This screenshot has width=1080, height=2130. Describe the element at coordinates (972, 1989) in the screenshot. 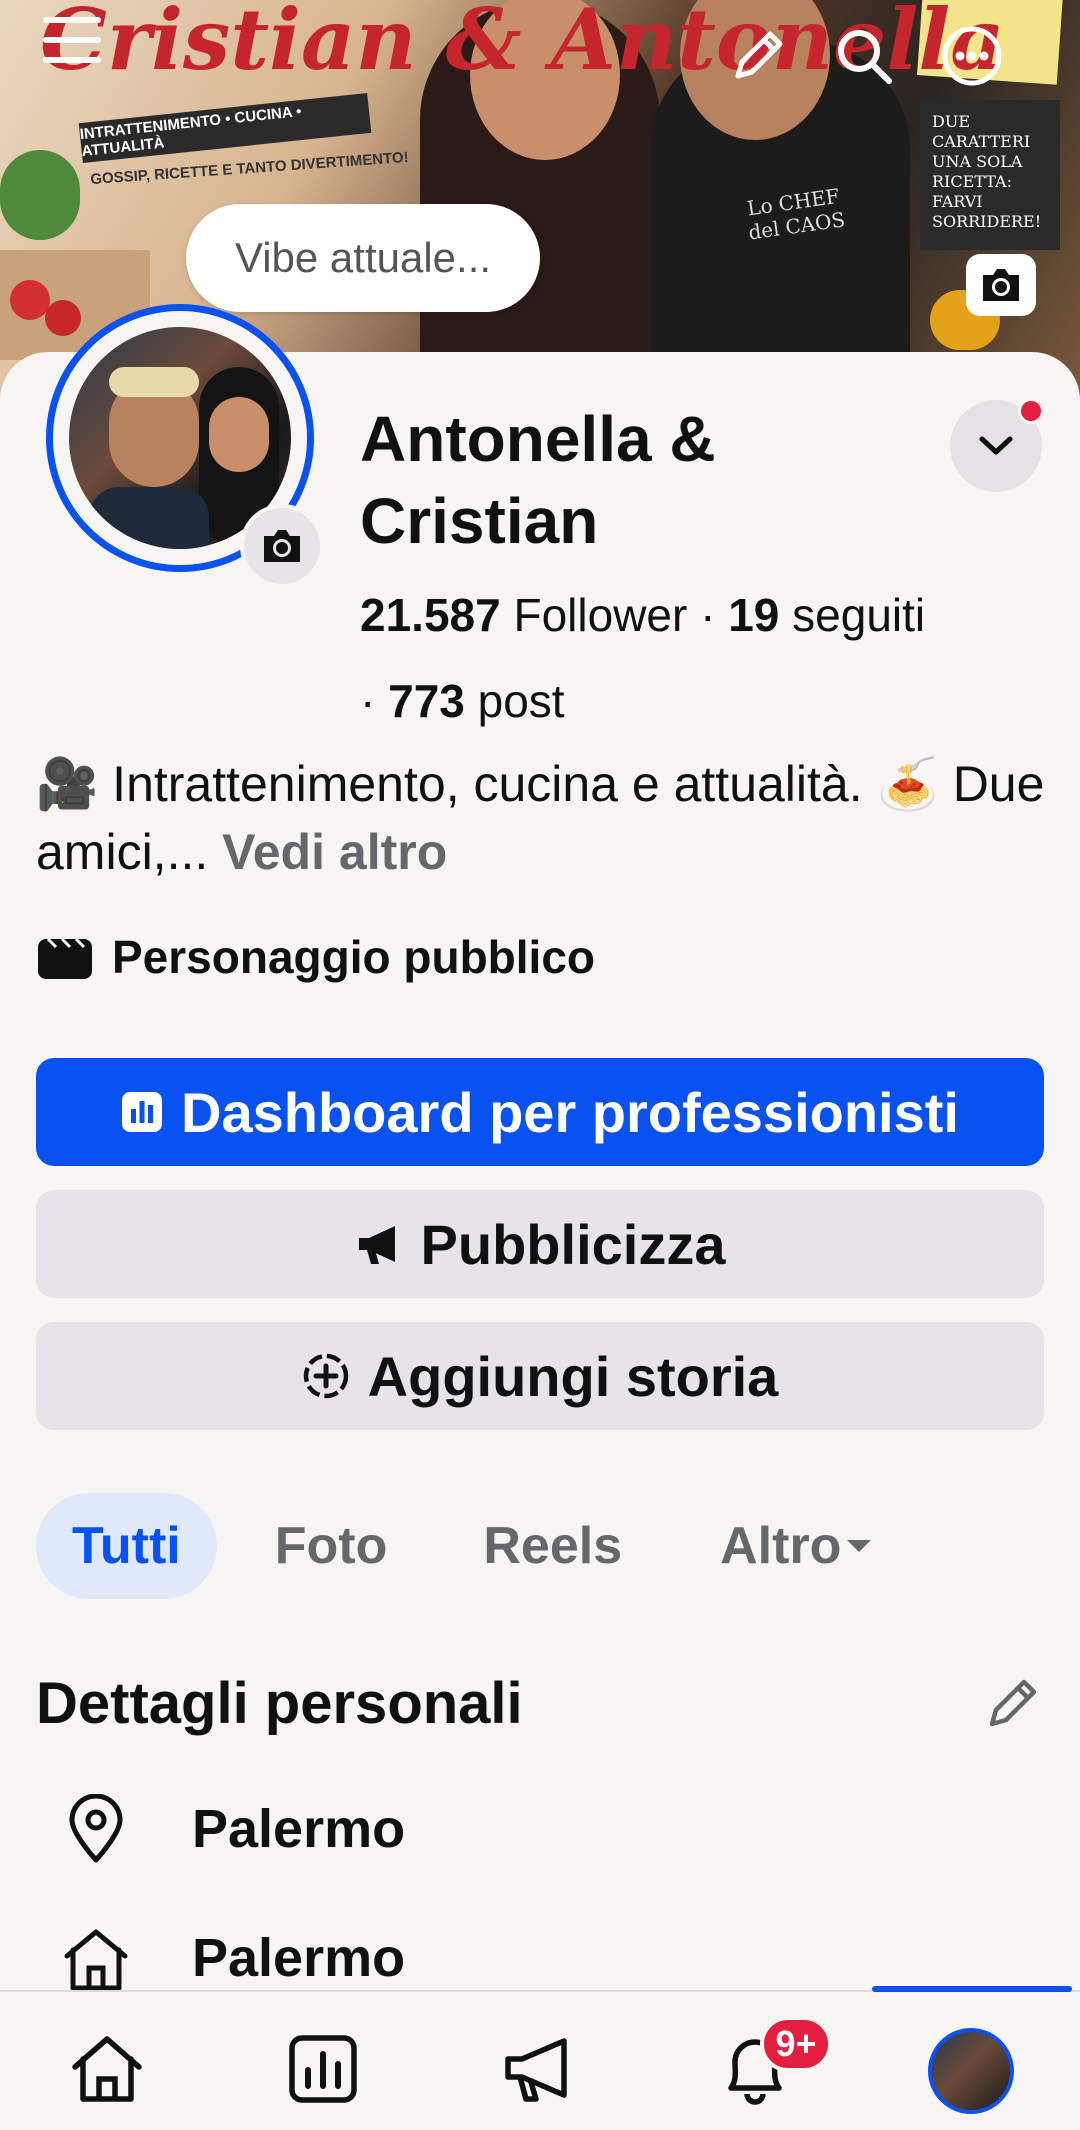

I see `active-tab-indicator` at that location.